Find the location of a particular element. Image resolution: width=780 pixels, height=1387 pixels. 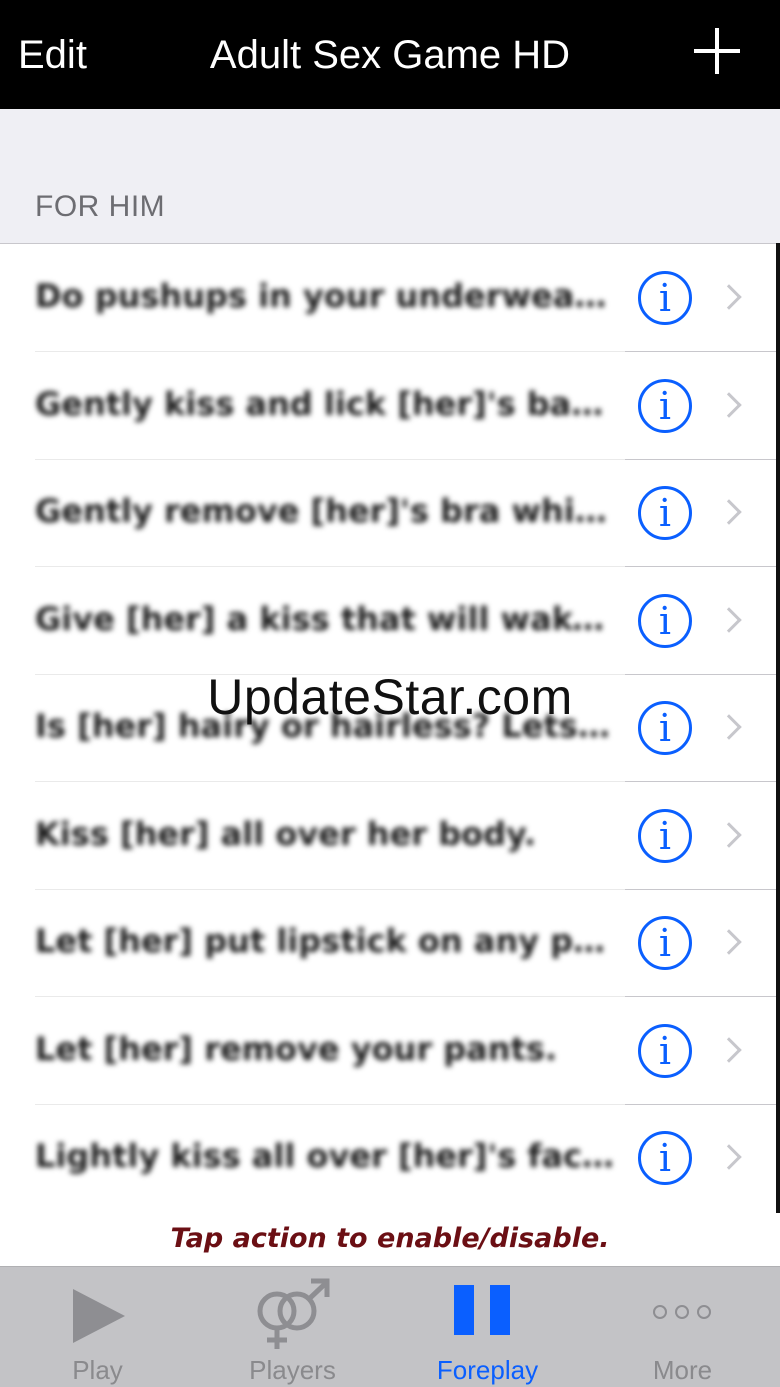

tab-bar: Play Players Foreplay More is located at coordinates (390, 1326).